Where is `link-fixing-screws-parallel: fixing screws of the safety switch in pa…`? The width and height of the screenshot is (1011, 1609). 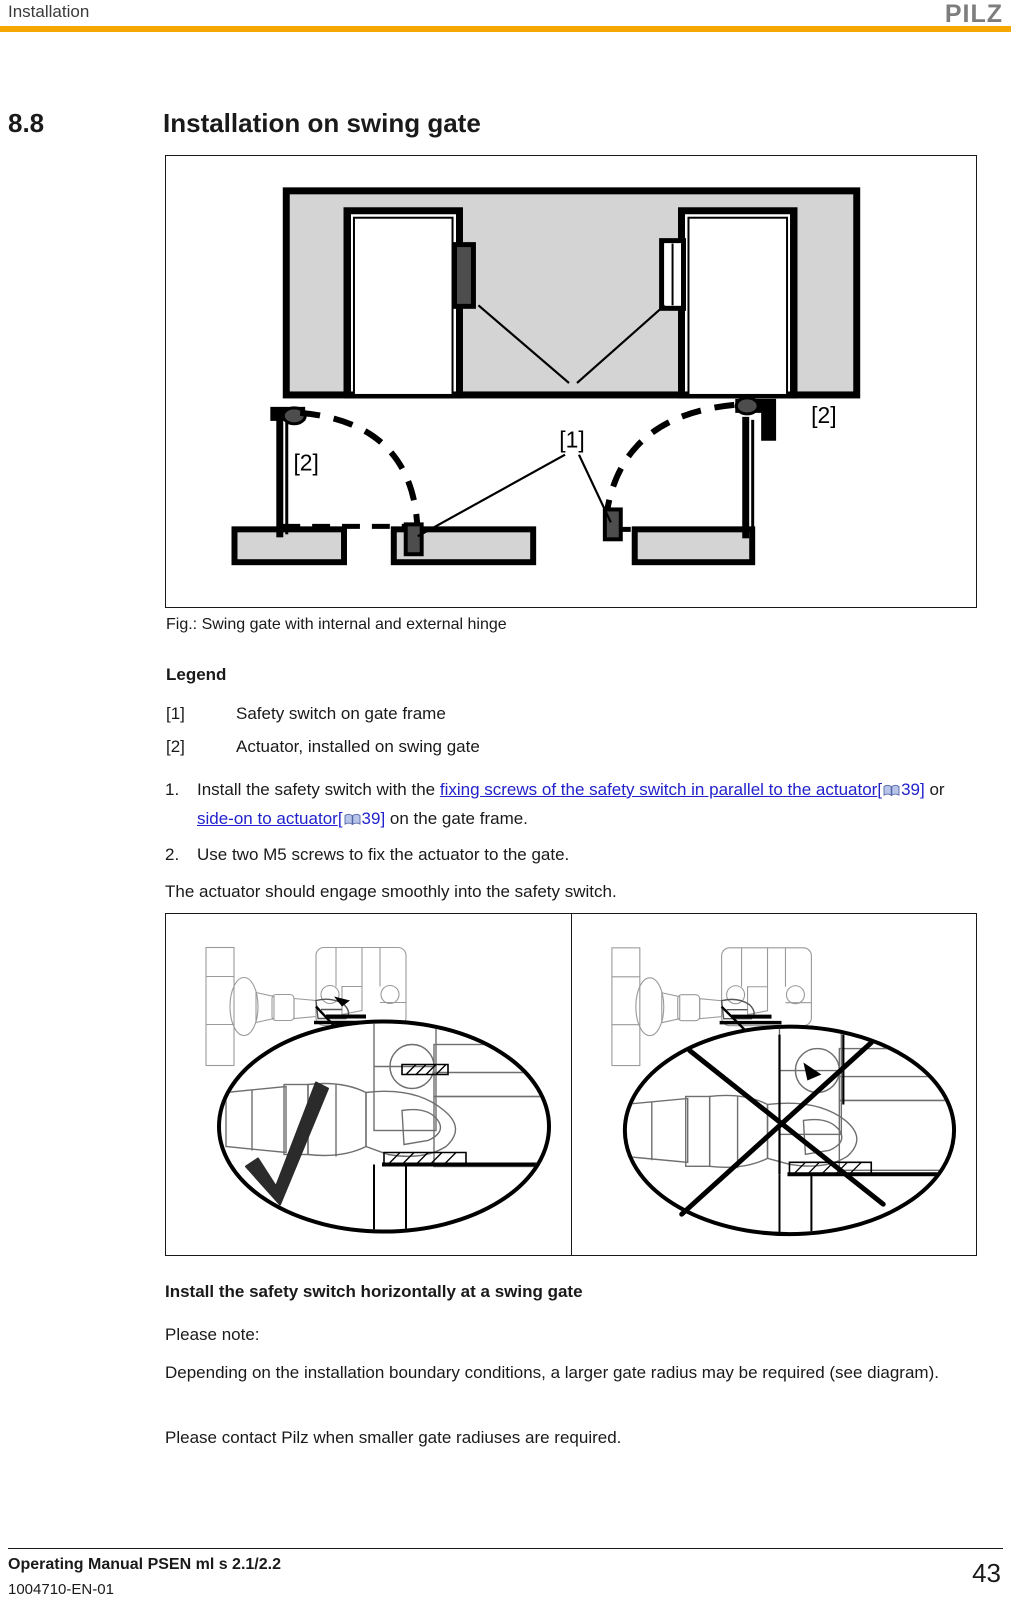
link-fixing-screws-parallel: fixing screws of the safety switch in pa… is located at coordinates (658, 789).